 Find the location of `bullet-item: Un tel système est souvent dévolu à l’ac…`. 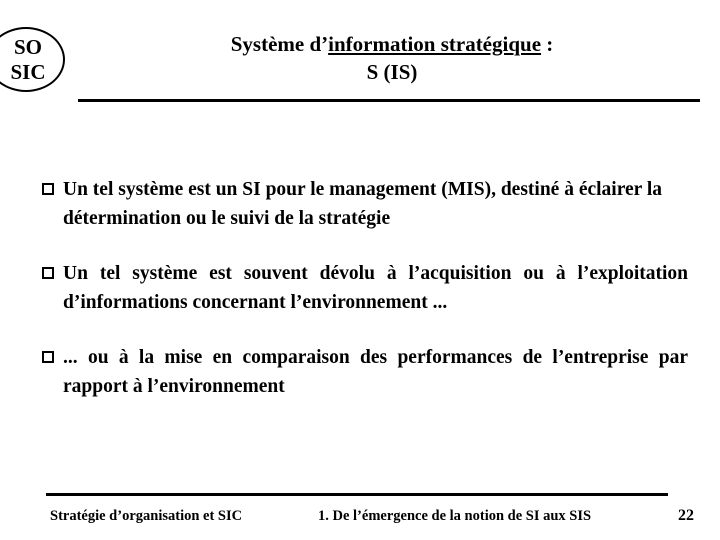

bullet-item: Un tel système est souvent dévolu à l’ac… is located at coordinates (365, 288).